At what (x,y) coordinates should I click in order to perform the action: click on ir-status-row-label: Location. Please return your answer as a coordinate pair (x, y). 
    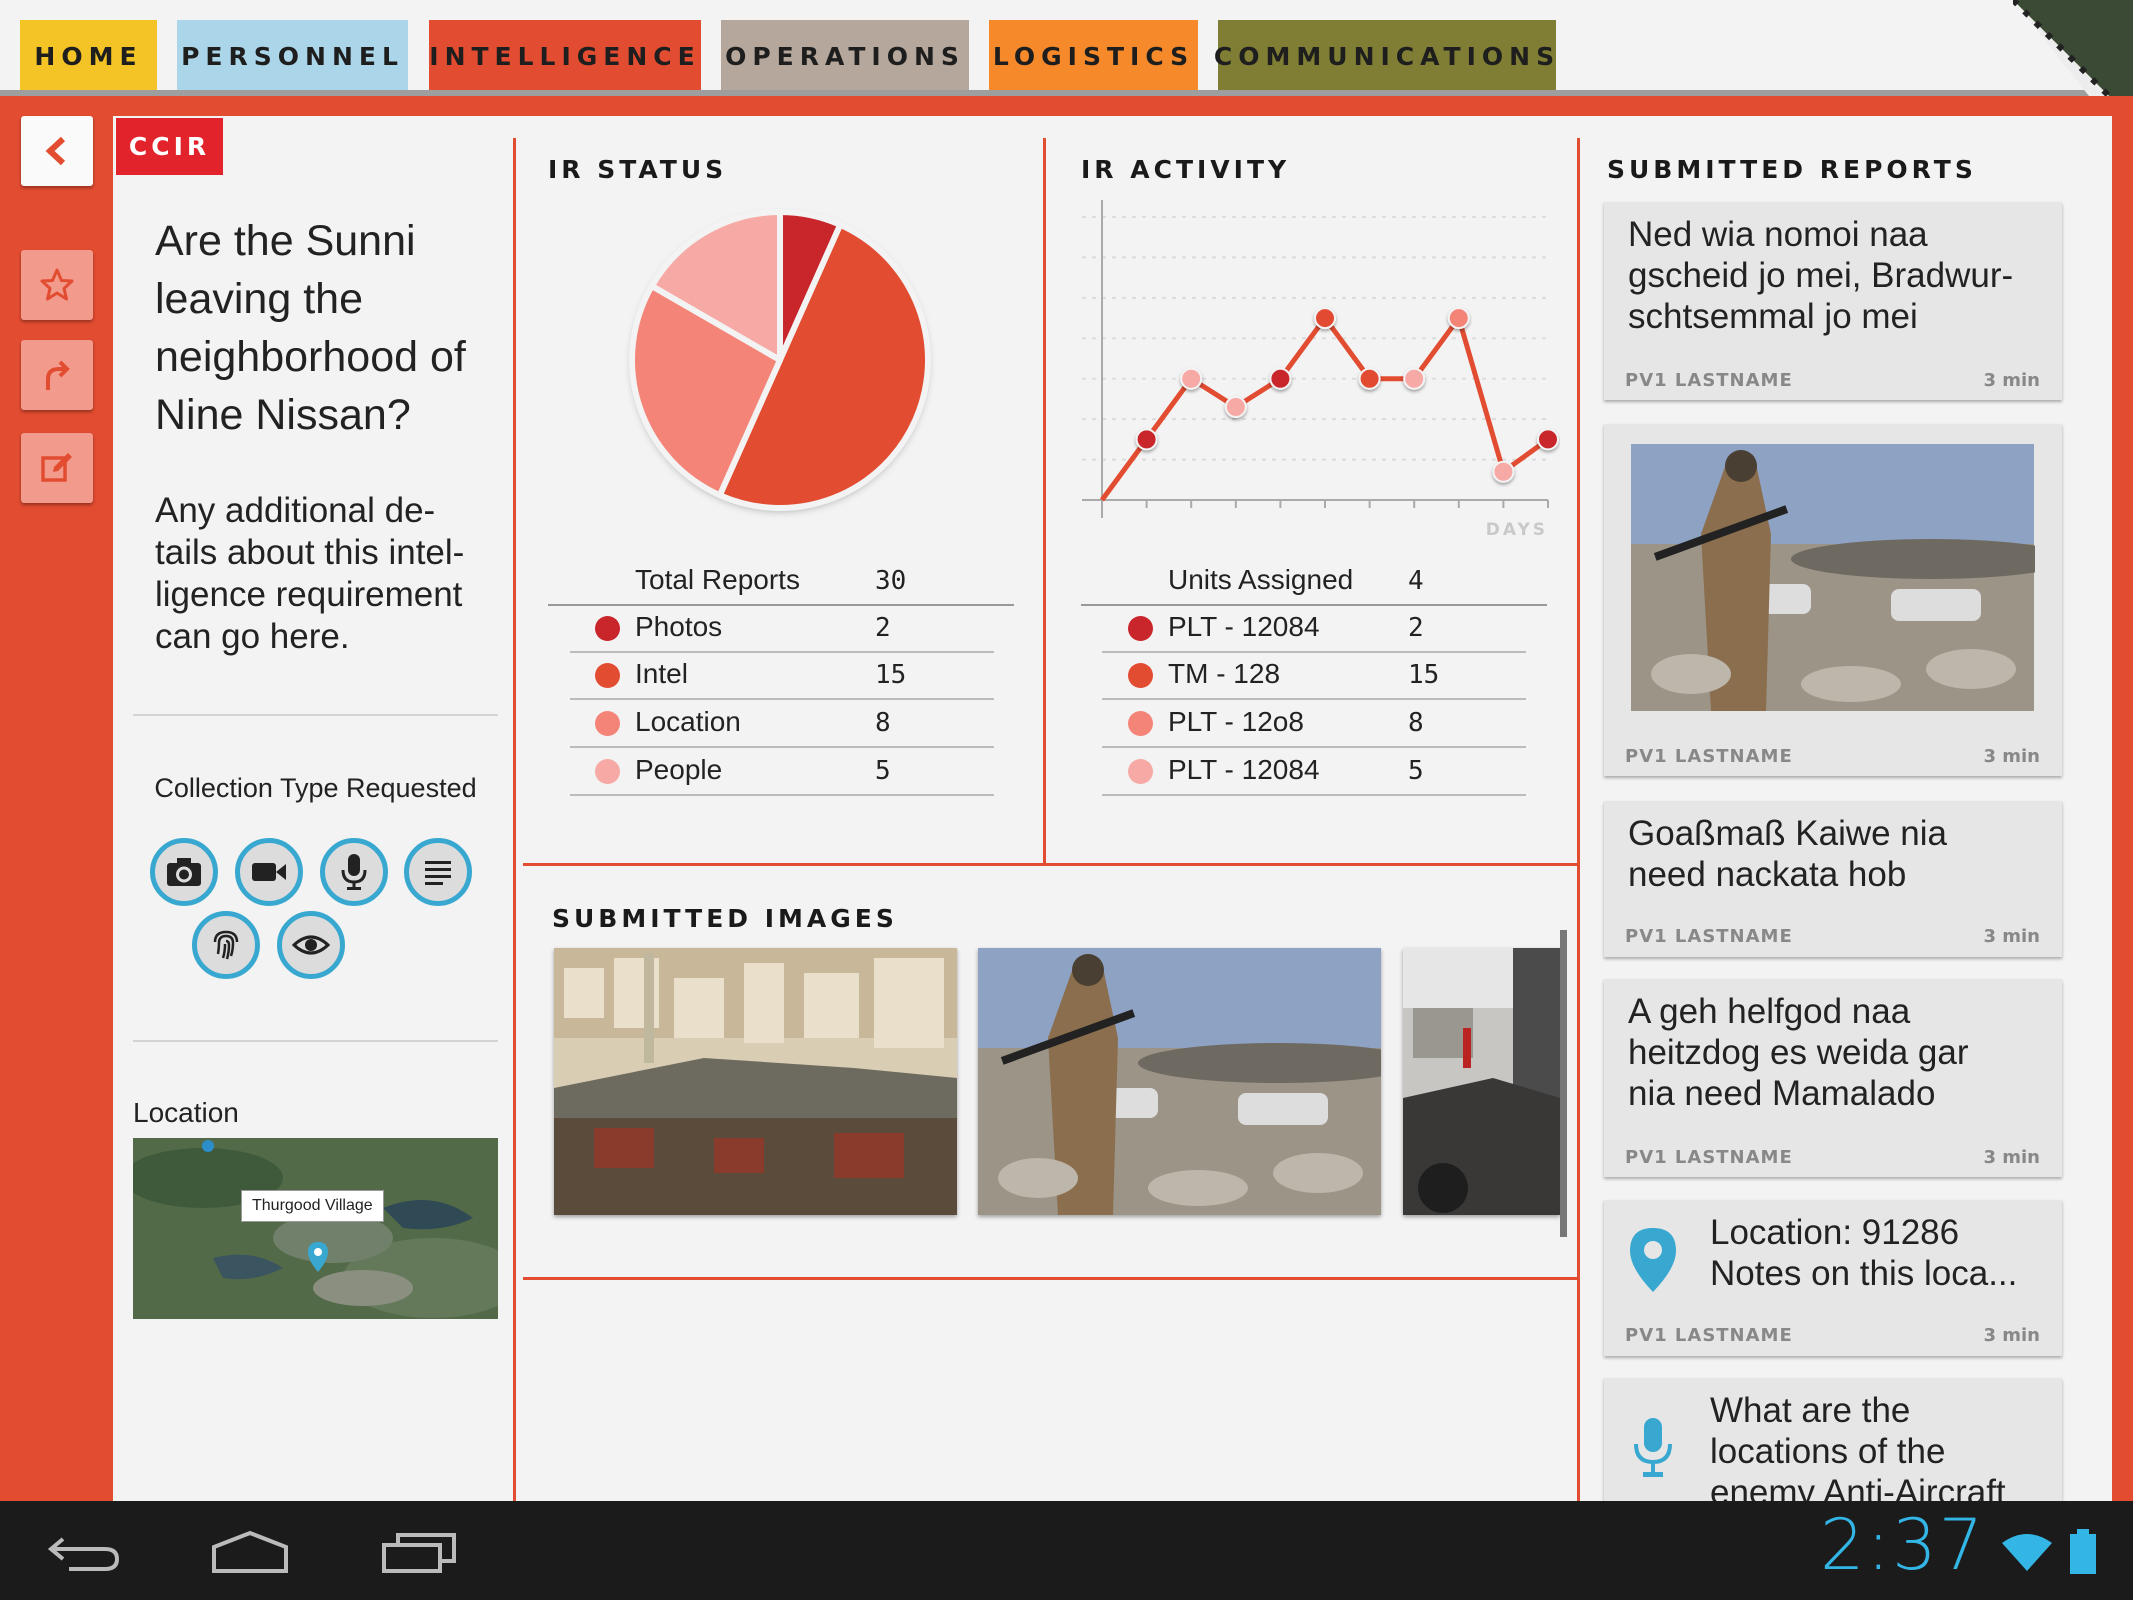
    Looking at the image, I should click on (688, 721).